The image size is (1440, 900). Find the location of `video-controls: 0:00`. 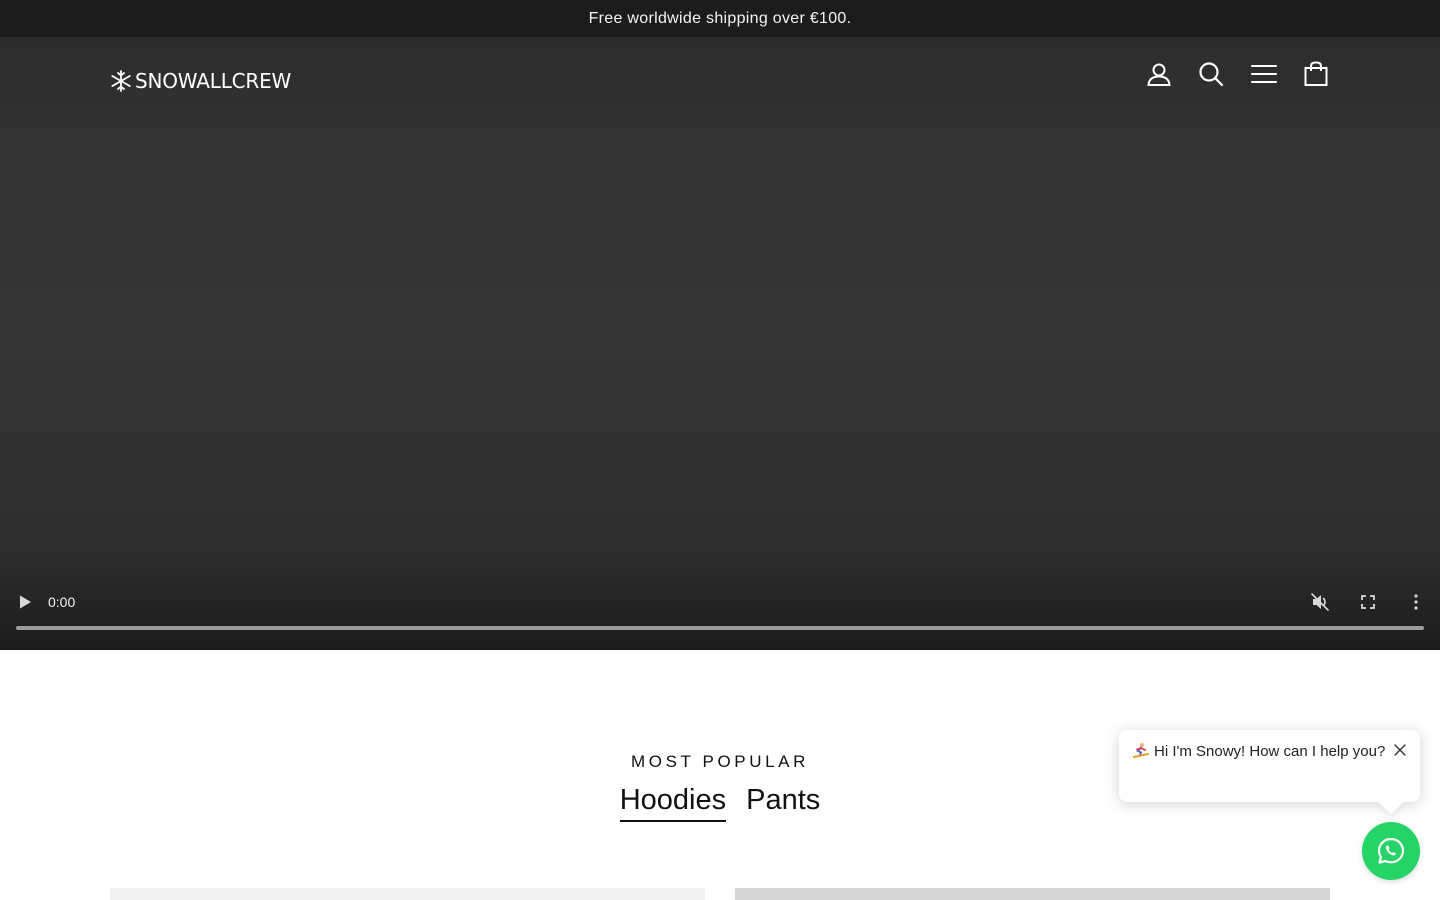

video-controls: 0:00 is located at coordinates (720, 617).